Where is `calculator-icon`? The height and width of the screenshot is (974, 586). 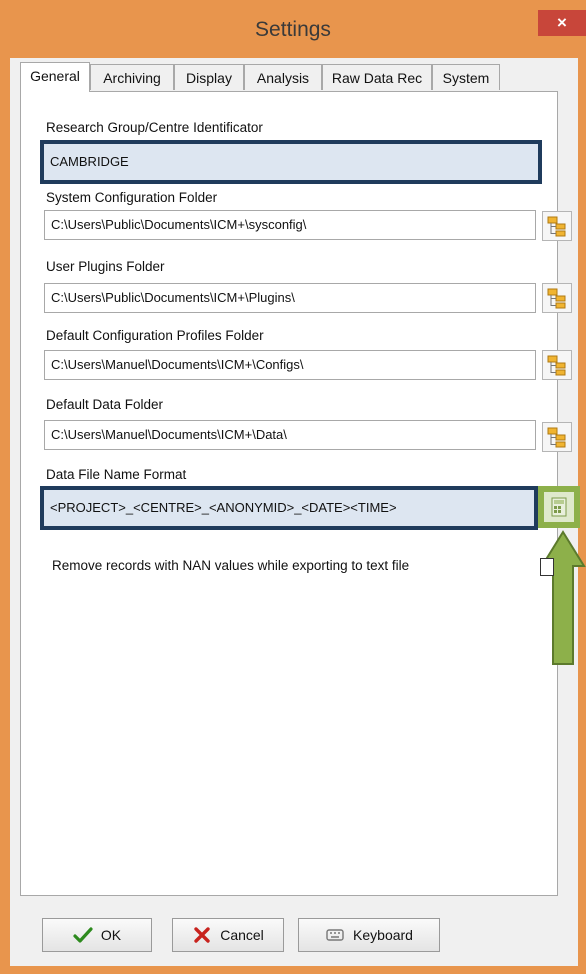 calculator-icon is located at coordinates (559, 507).